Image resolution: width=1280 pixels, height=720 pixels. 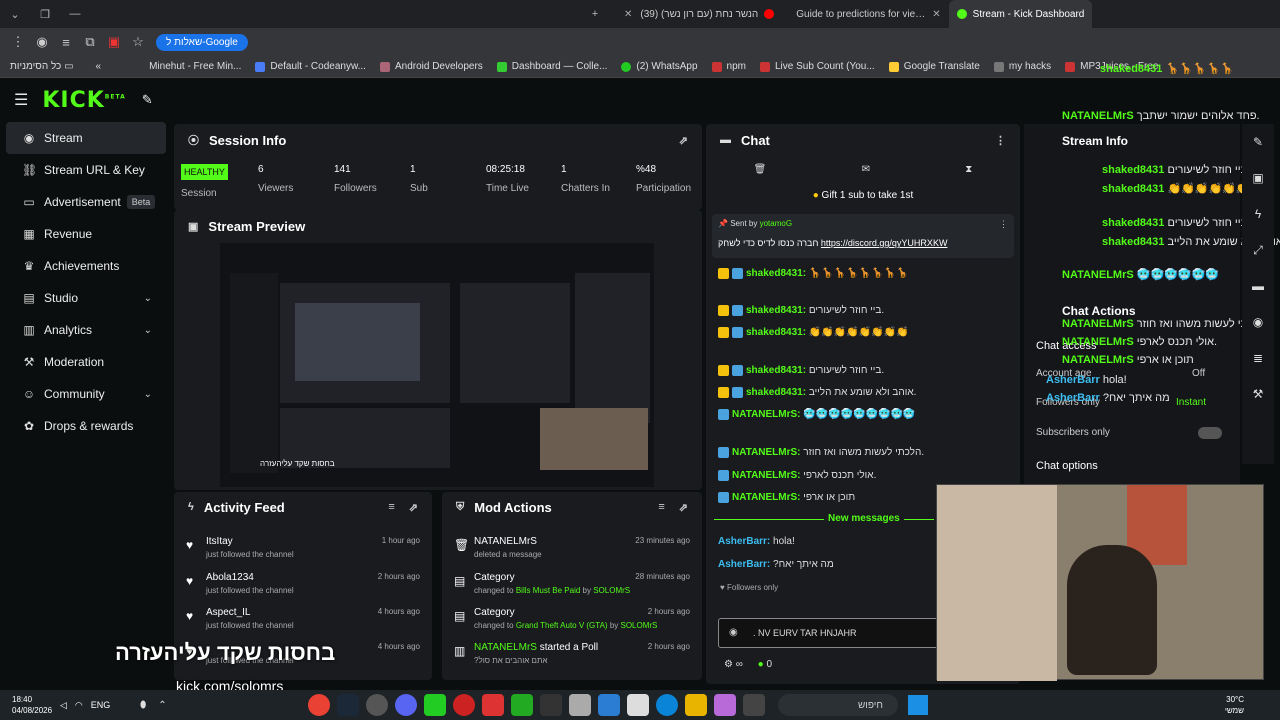 I want to click on sidebar-item-stream: ◉ Stream, so click(x=86, y=138).